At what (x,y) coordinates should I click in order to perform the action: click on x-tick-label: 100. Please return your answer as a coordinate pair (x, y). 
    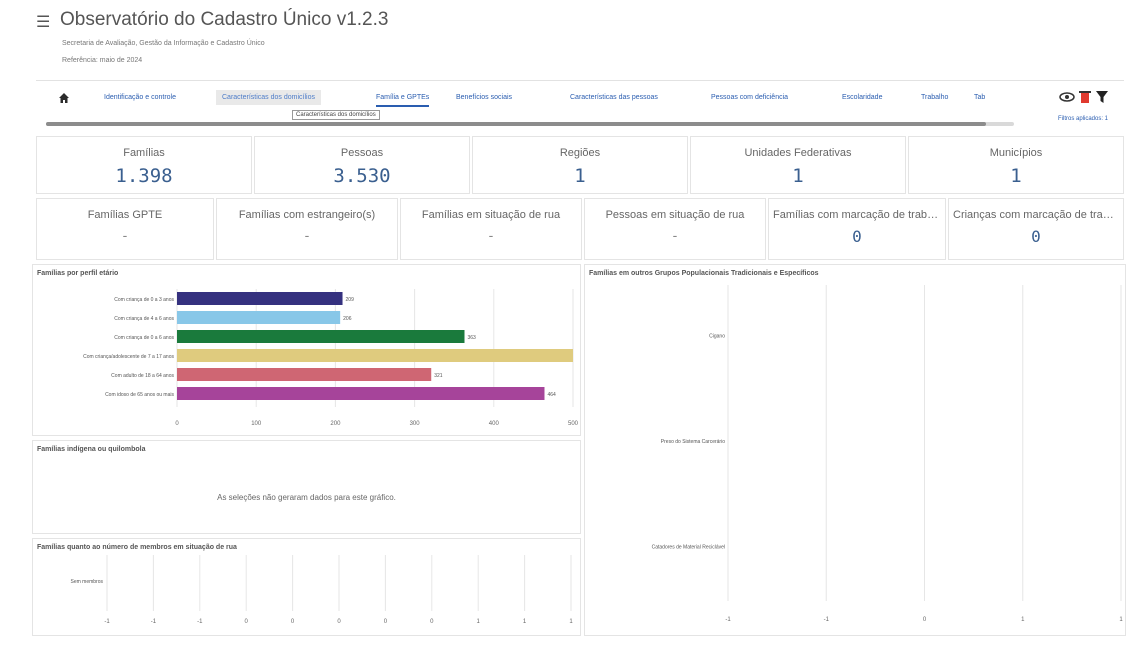
    Looking at the image, I should click on (256, 424).